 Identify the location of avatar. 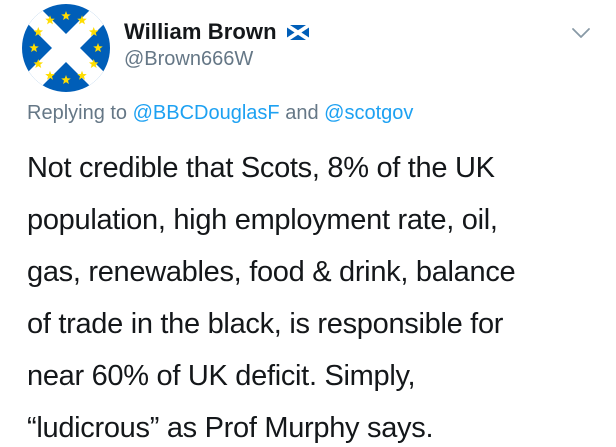
(66, 48).